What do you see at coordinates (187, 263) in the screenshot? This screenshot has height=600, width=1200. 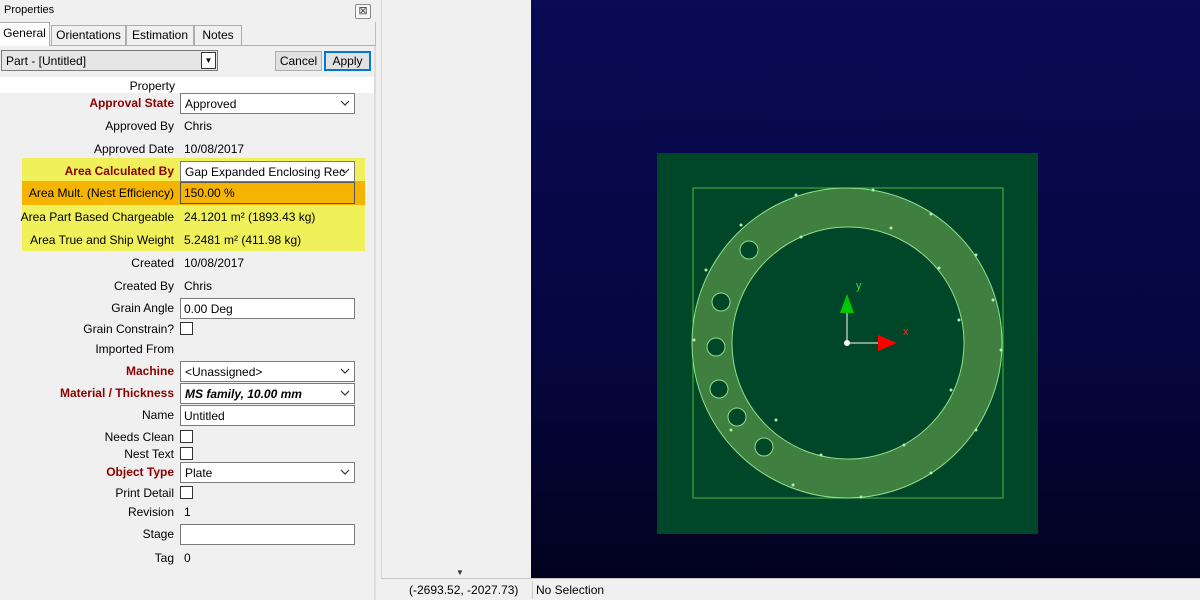 I see `row-created: Created 10/08/2017` at bounding box center [187, 263].